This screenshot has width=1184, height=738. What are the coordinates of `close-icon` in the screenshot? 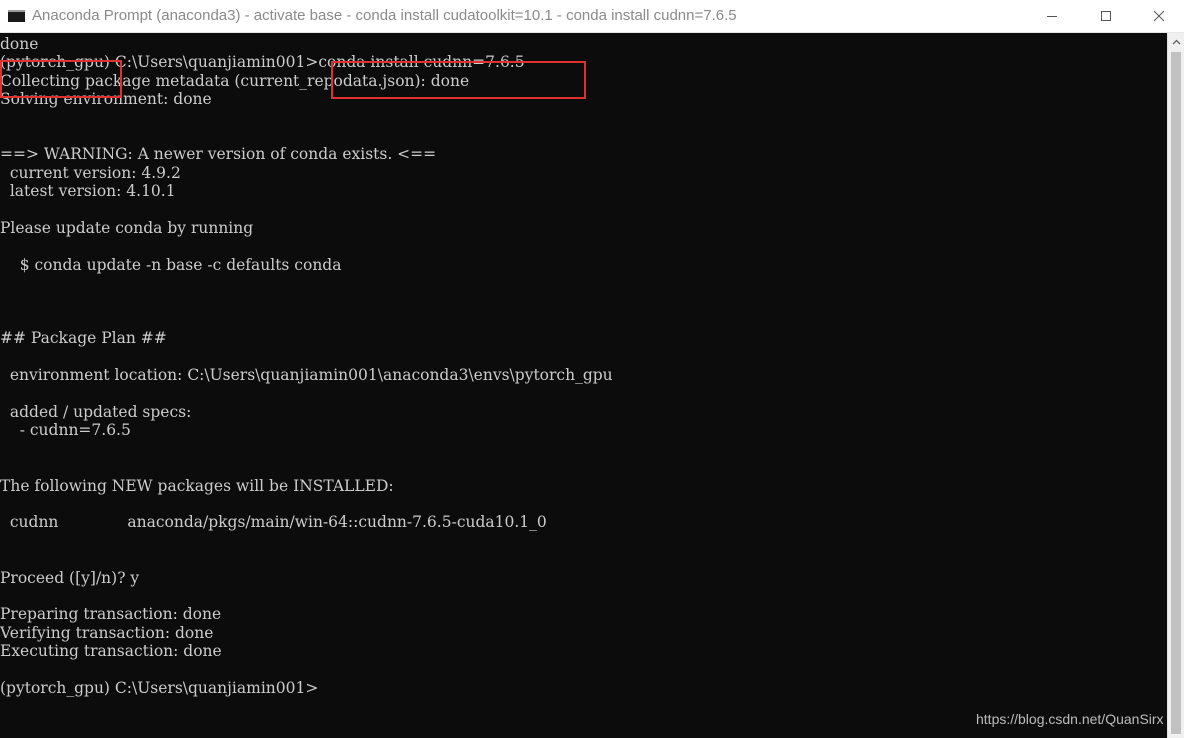 It's located at (1159, 16).